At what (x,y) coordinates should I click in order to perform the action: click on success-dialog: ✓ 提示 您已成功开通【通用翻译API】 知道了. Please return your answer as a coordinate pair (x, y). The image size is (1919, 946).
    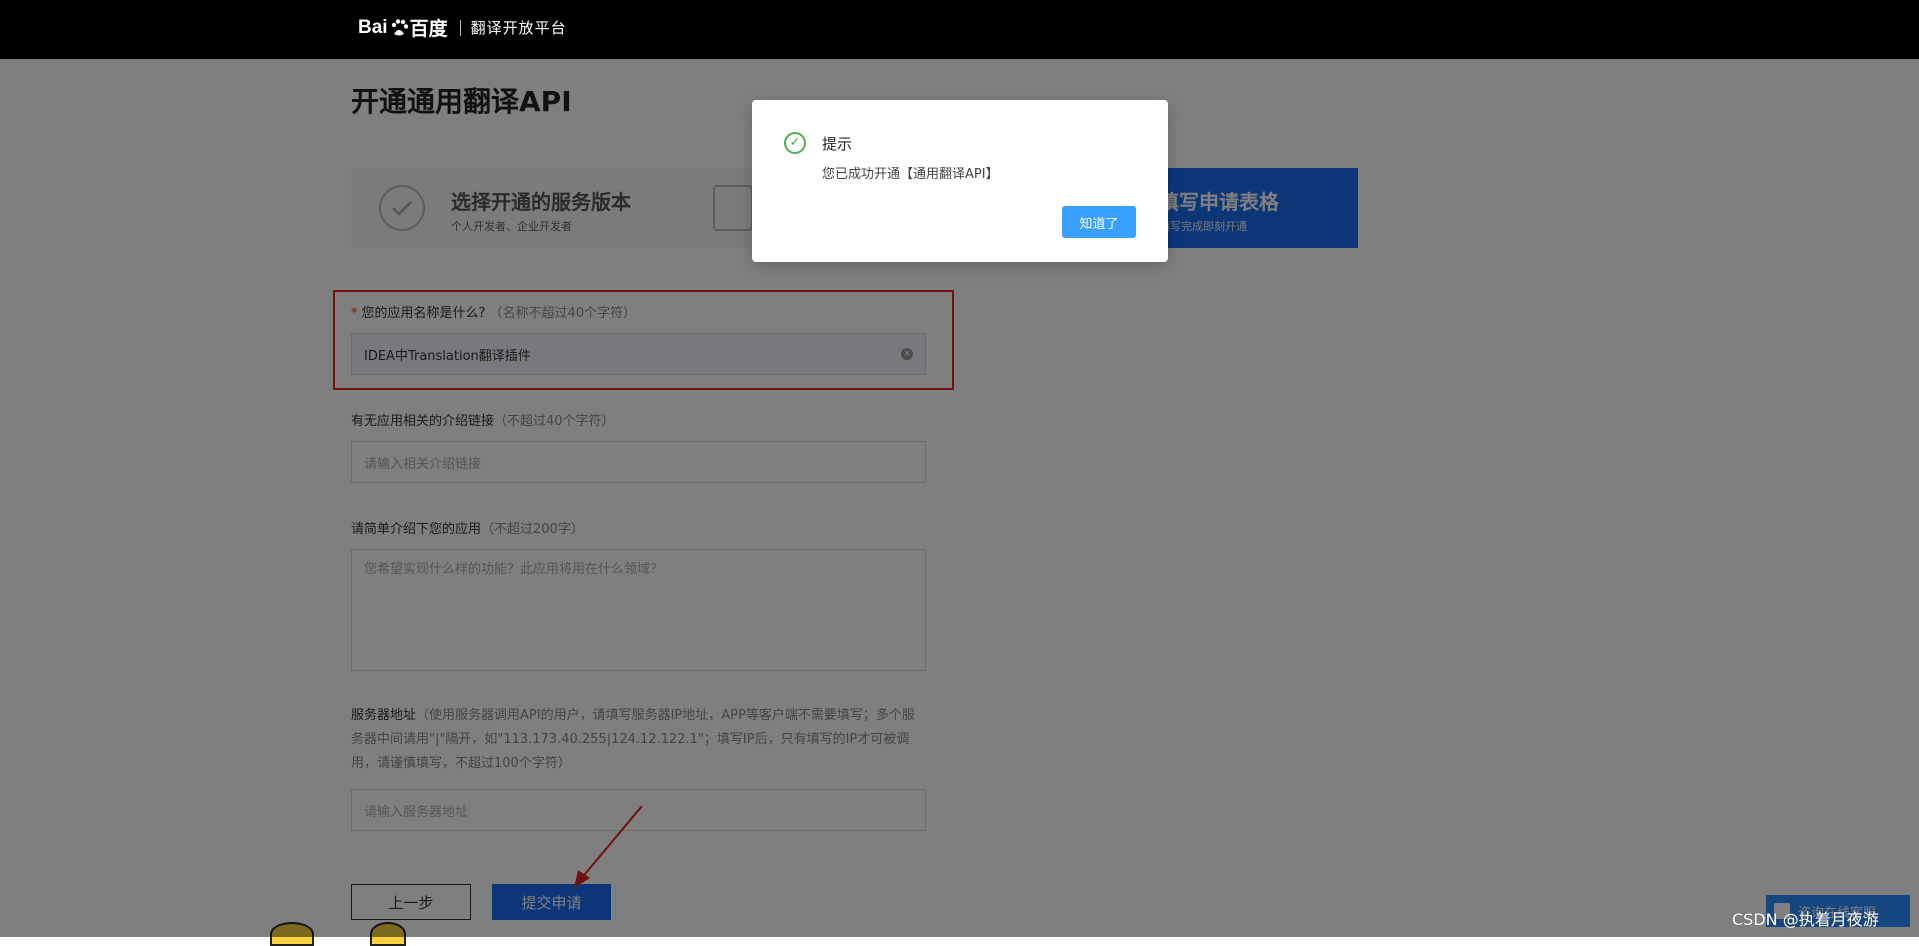
    Looking at the image, I should click on (960, 181).